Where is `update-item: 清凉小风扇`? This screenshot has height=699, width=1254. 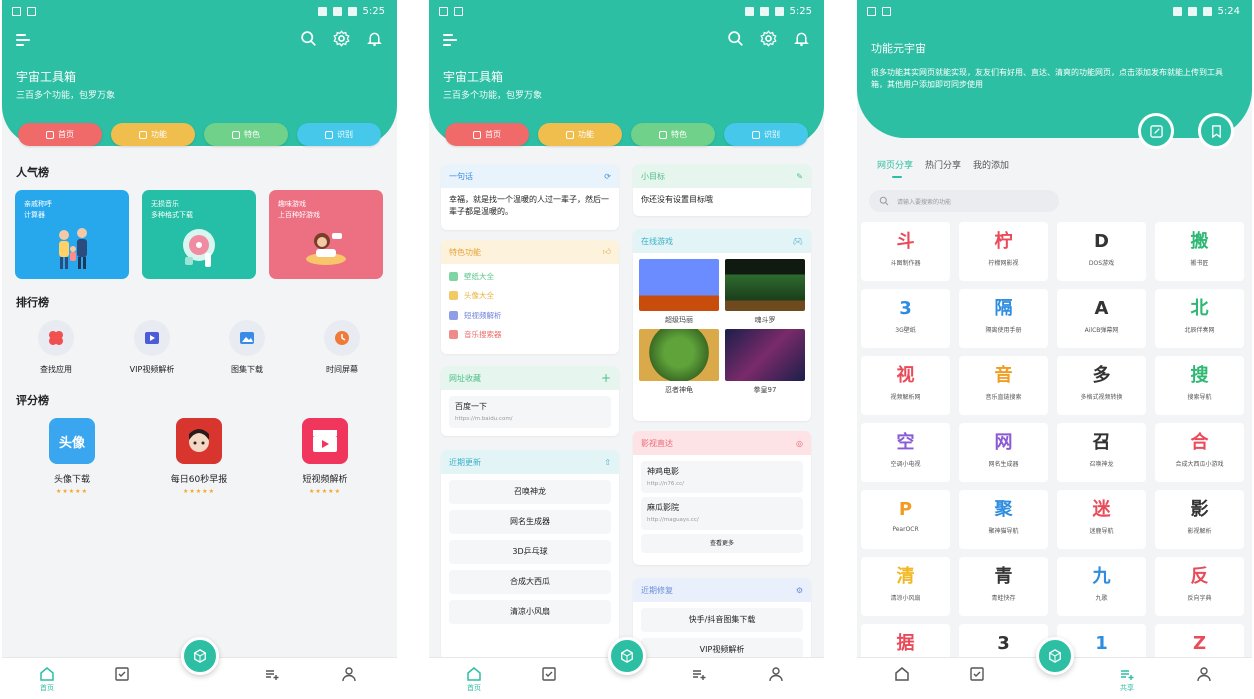 update-item: 清凉小风扇 is located at coordinates (530, 612).